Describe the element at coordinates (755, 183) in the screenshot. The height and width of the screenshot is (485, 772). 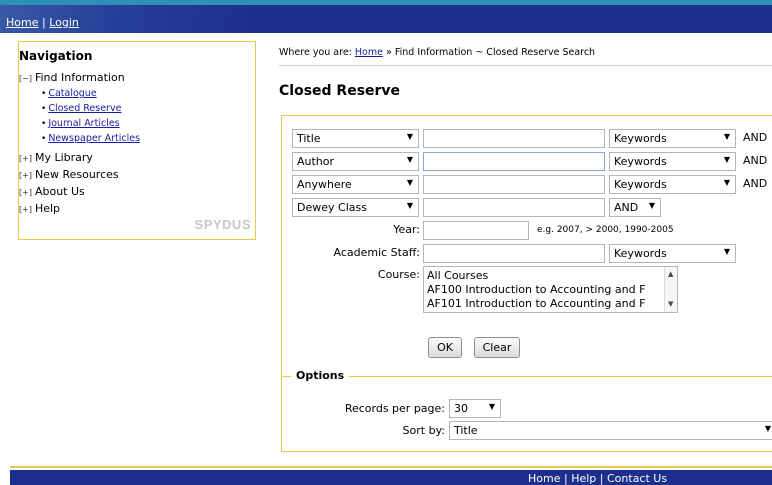
I see `boolean-operator-select-3: AND` at that location.